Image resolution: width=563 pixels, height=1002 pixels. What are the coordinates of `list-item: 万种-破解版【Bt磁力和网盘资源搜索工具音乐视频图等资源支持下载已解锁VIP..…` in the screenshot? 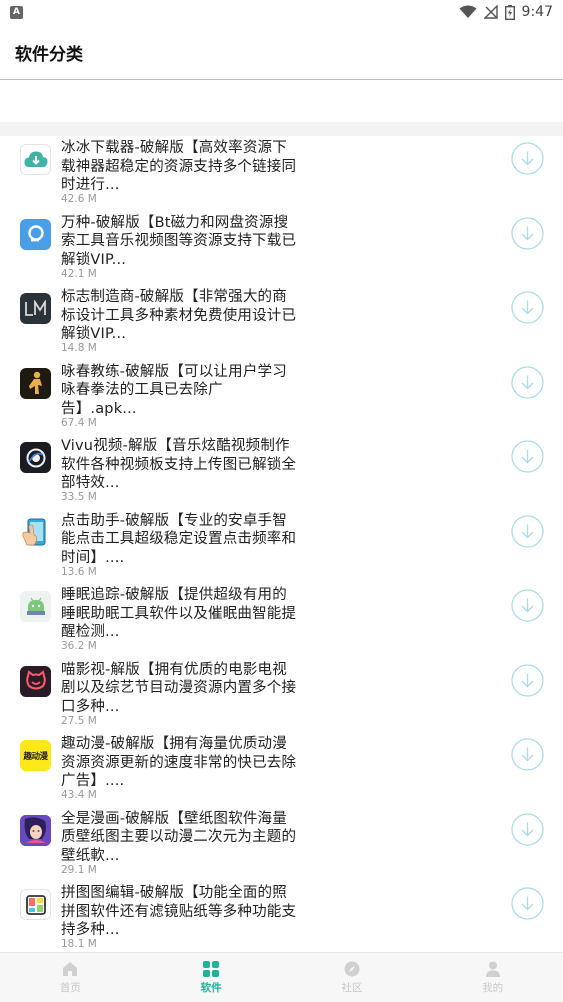 It's located at (281, 248).